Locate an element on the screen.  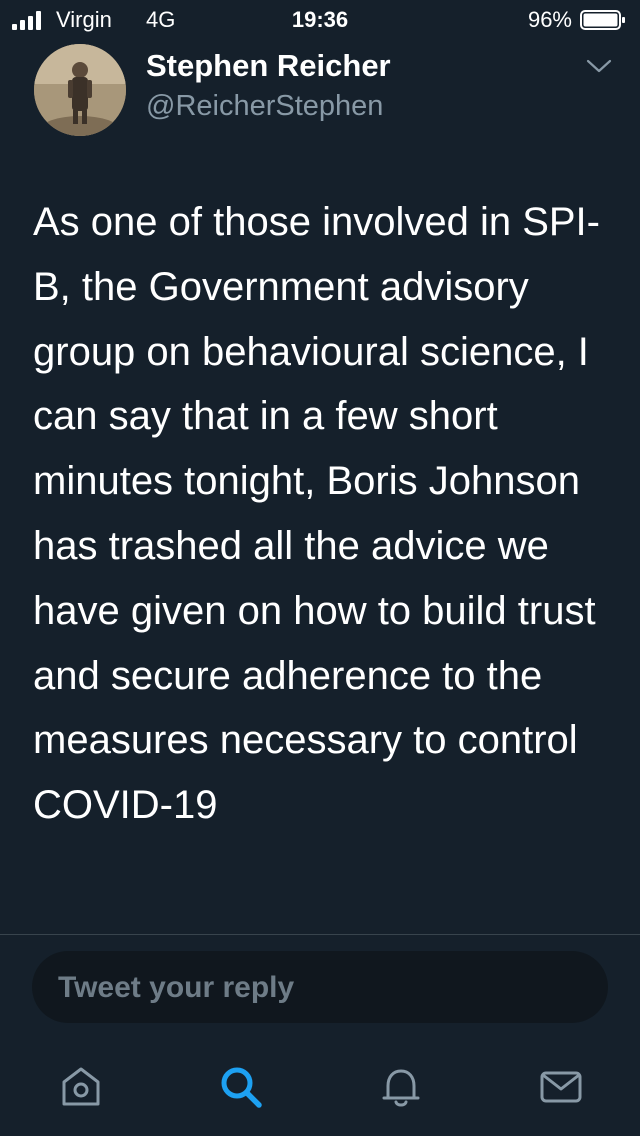
tab-notifications is located at coordinates (401, 1087).